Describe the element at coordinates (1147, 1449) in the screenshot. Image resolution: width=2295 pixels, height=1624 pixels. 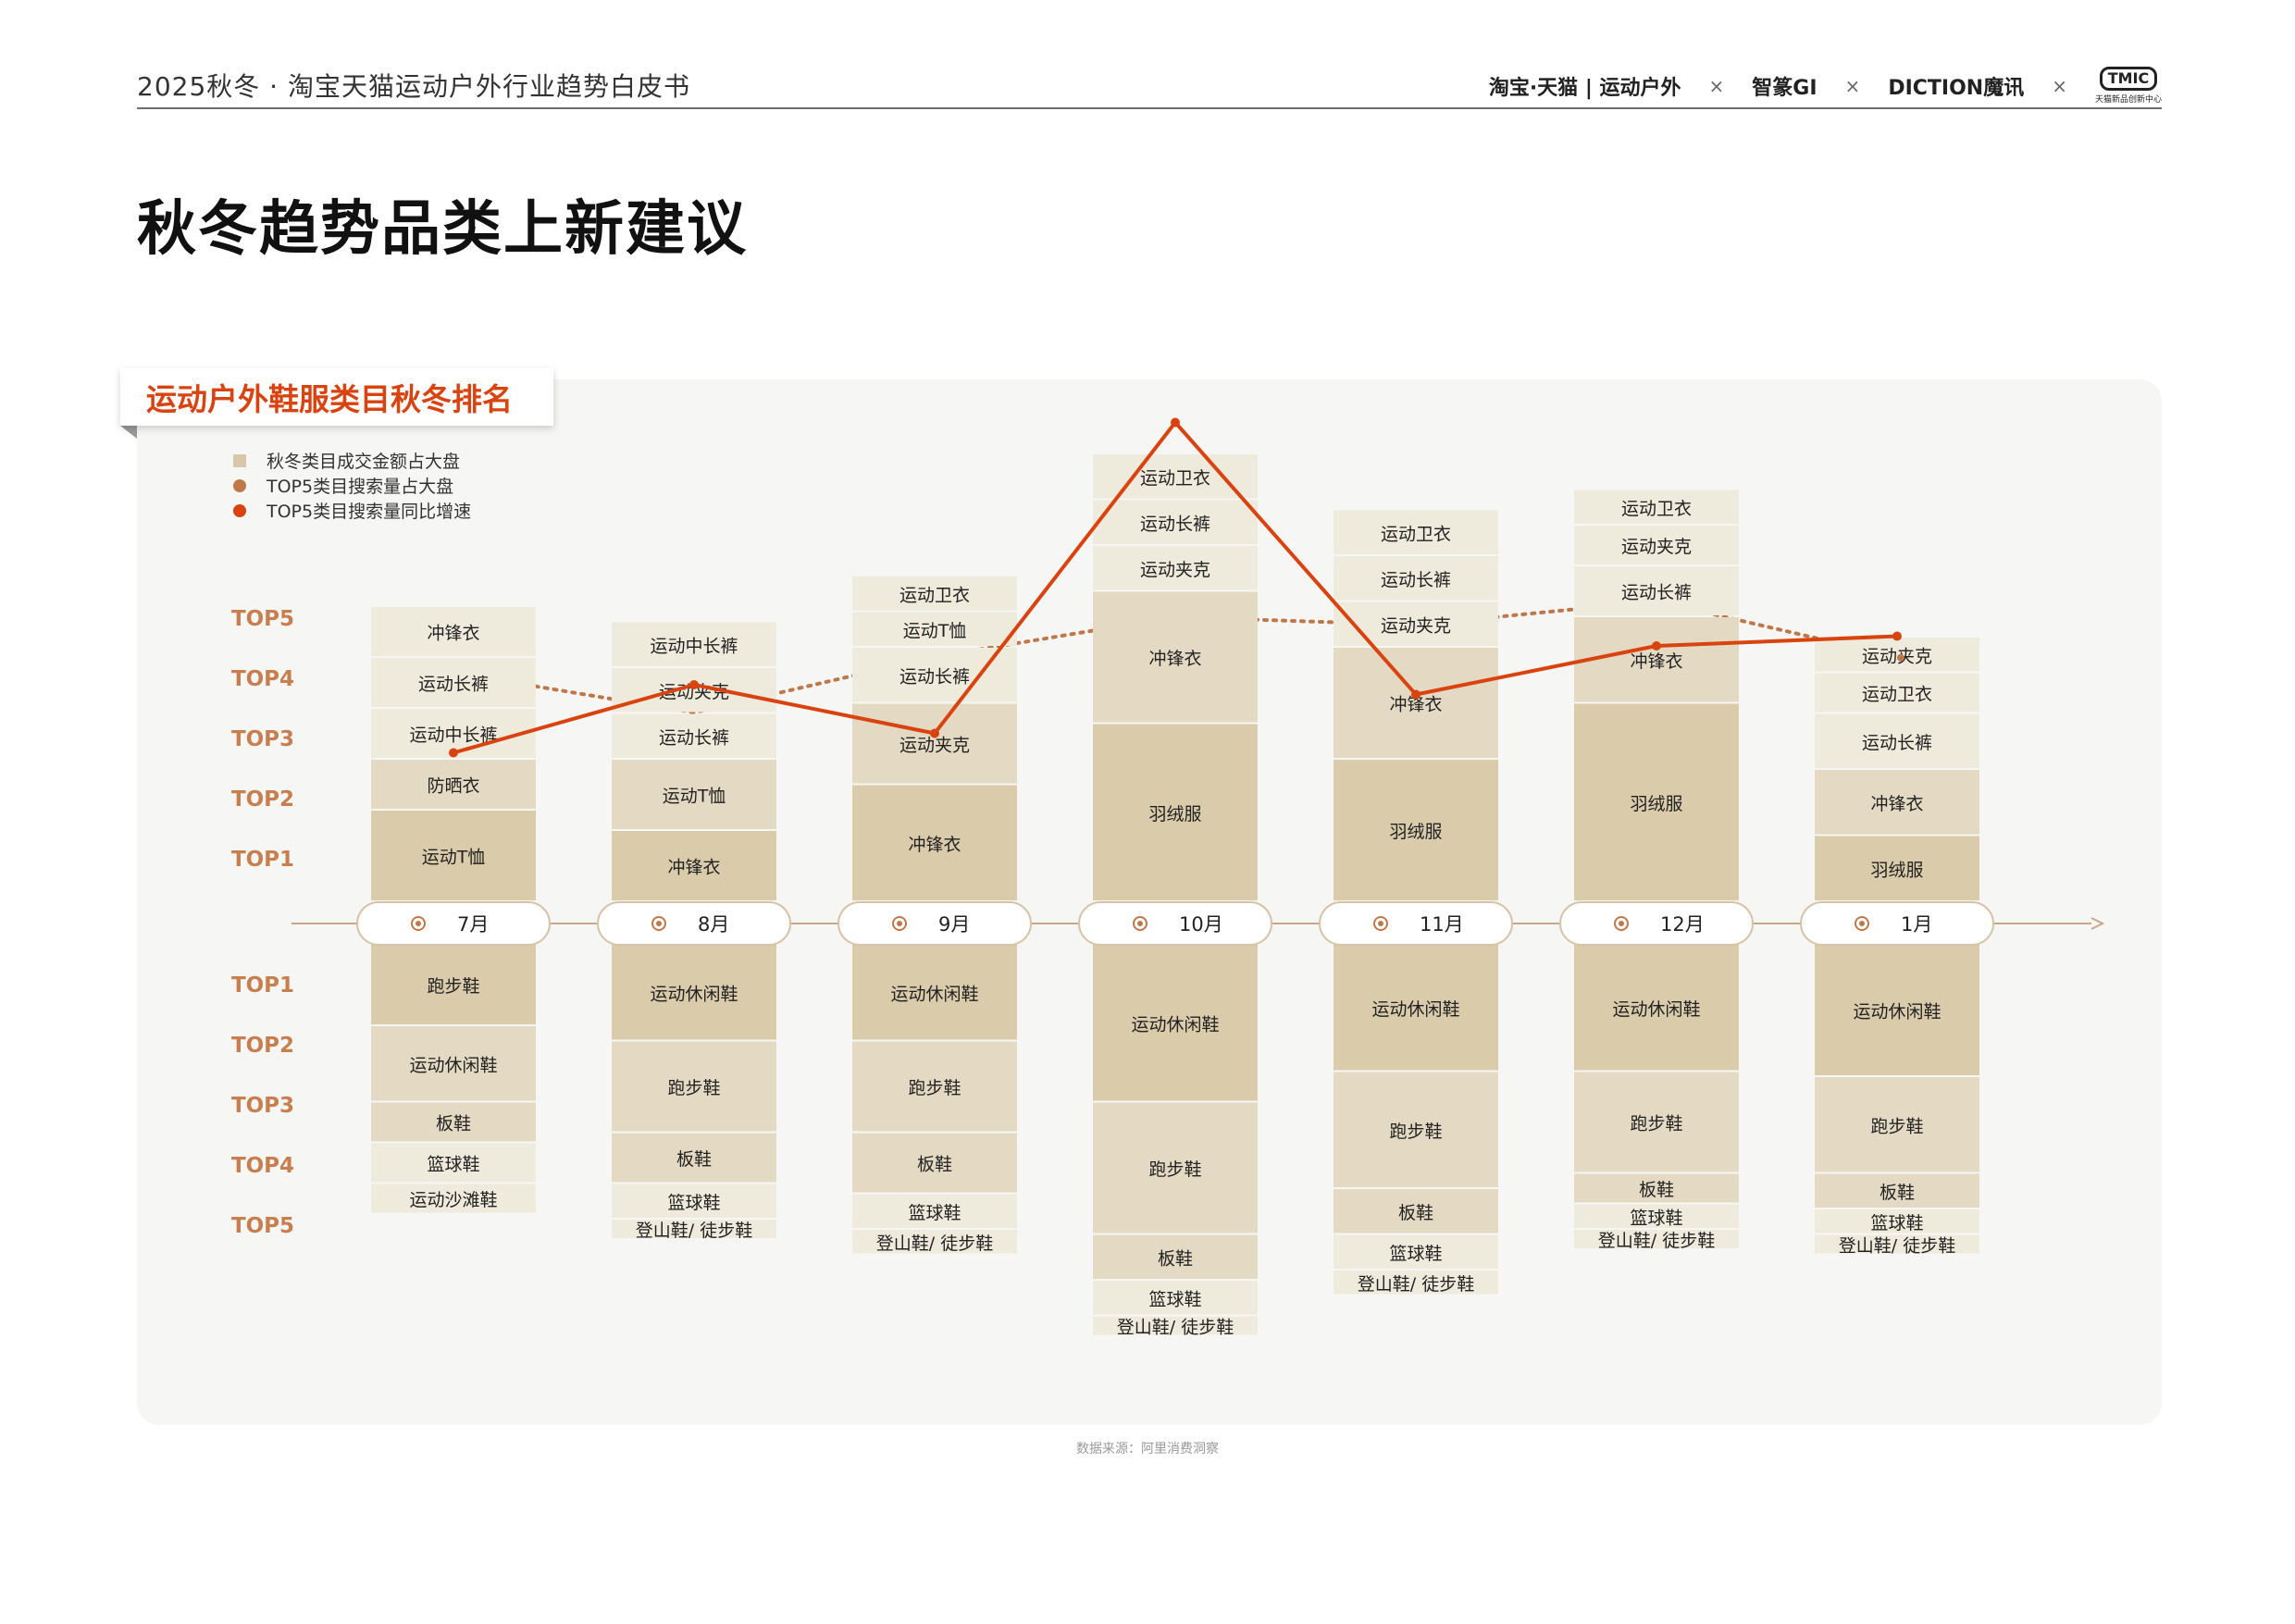
I see `data-source: 数据来源：阿里消费洞察` at that location.